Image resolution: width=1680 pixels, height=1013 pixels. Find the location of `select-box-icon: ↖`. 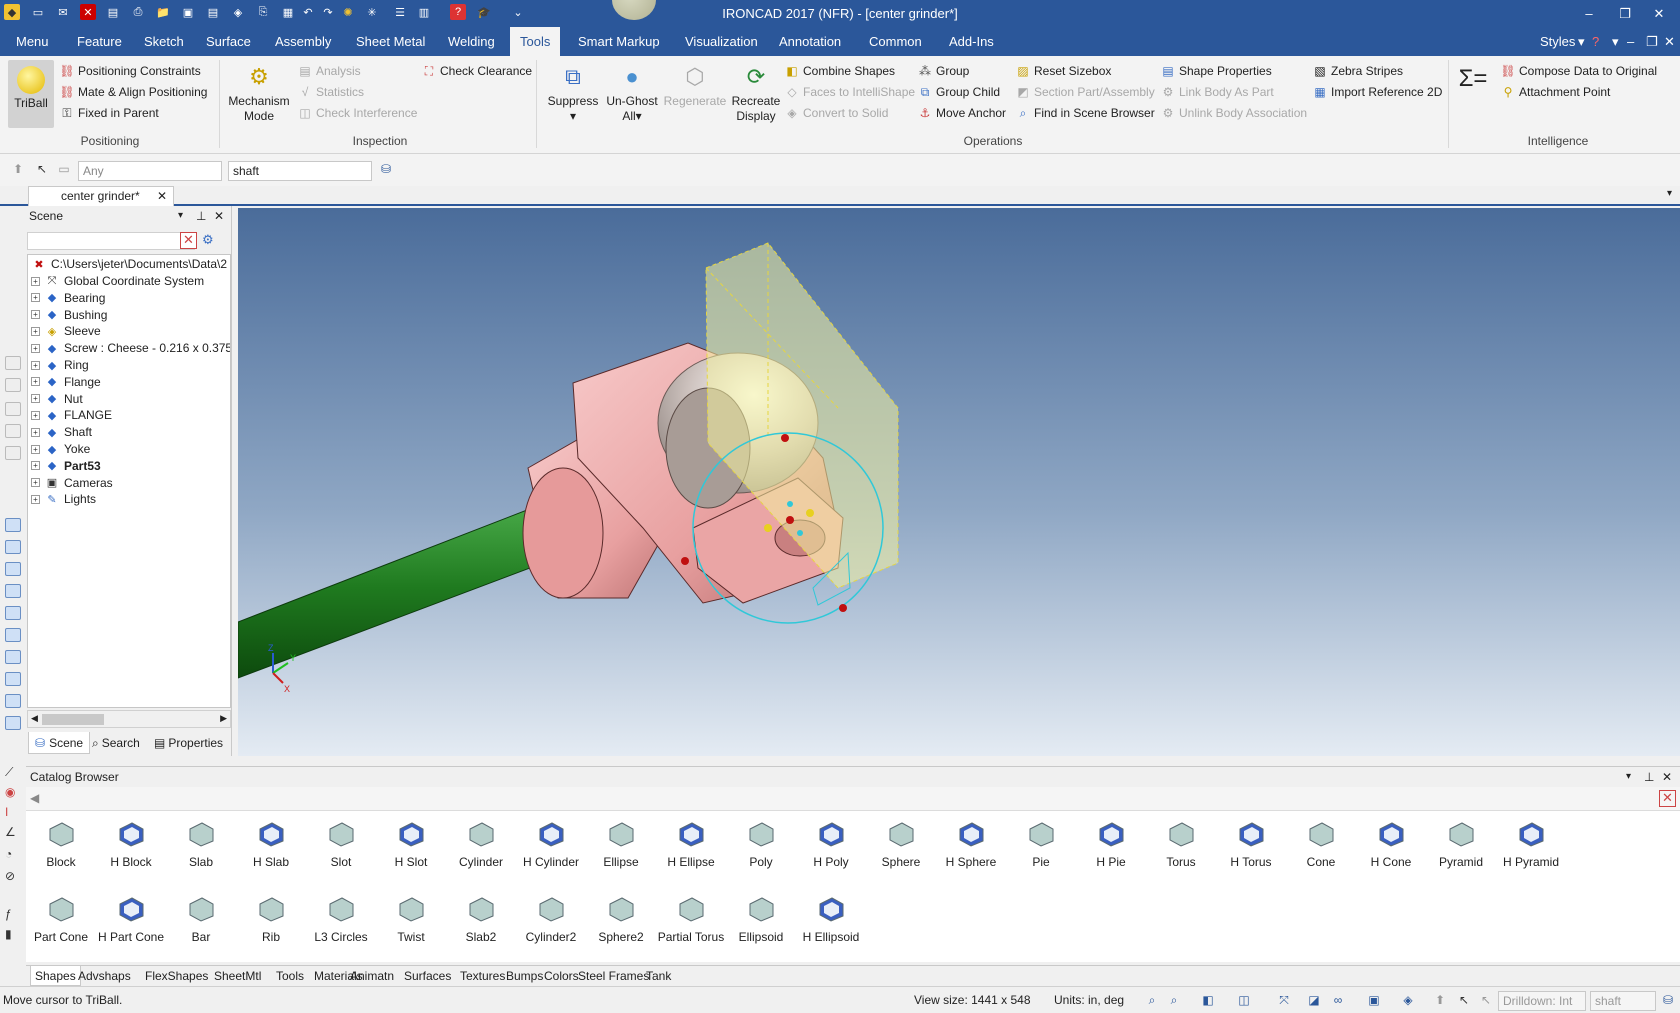

select-box-icon: ↖ is located at coordinates (1486, 1000).